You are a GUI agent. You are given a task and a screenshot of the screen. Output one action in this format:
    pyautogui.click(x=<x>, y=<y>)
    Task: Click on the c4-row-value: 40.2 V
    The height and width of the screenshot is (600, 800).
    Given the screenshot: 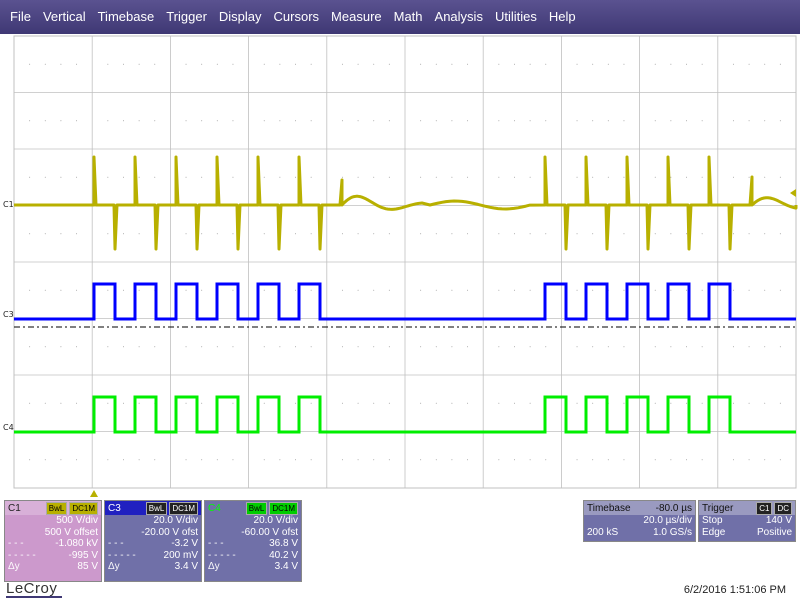 What is the action you would take?
    pyautogui.click(x=283, y=555)
    